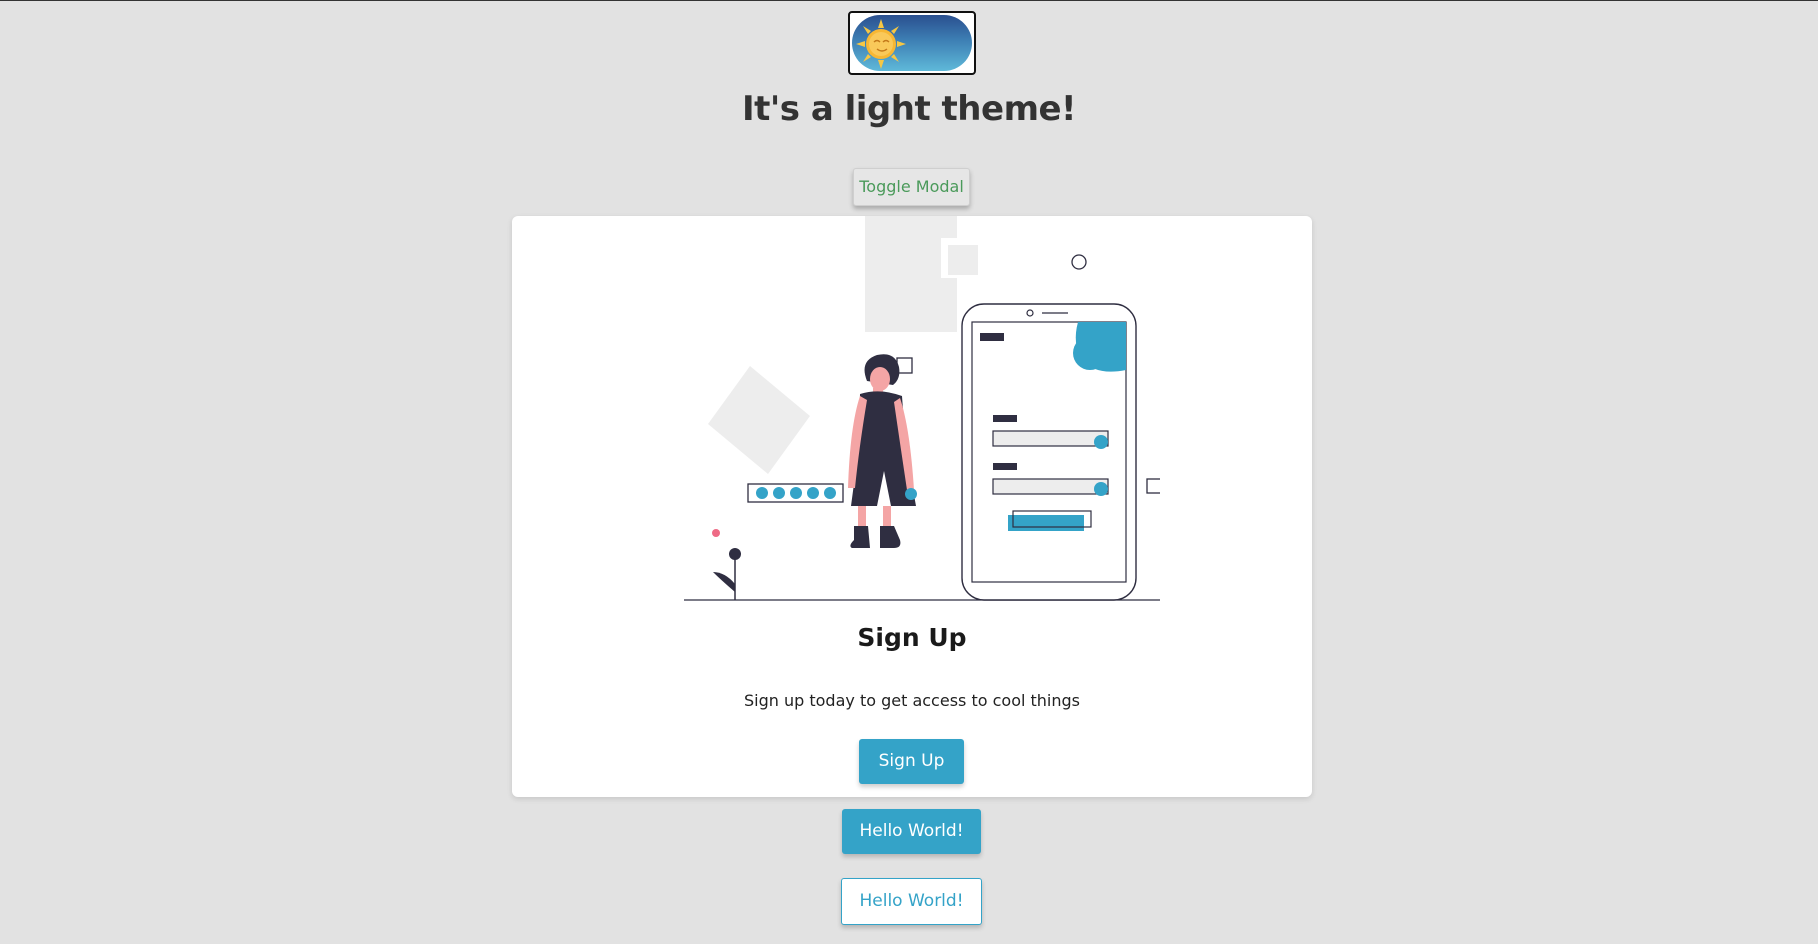 The image size is (1818, 944). What do you see at coordinates (881, 44) in the screenshot?
I see `sun-icon` at bounding box center [881, 44].